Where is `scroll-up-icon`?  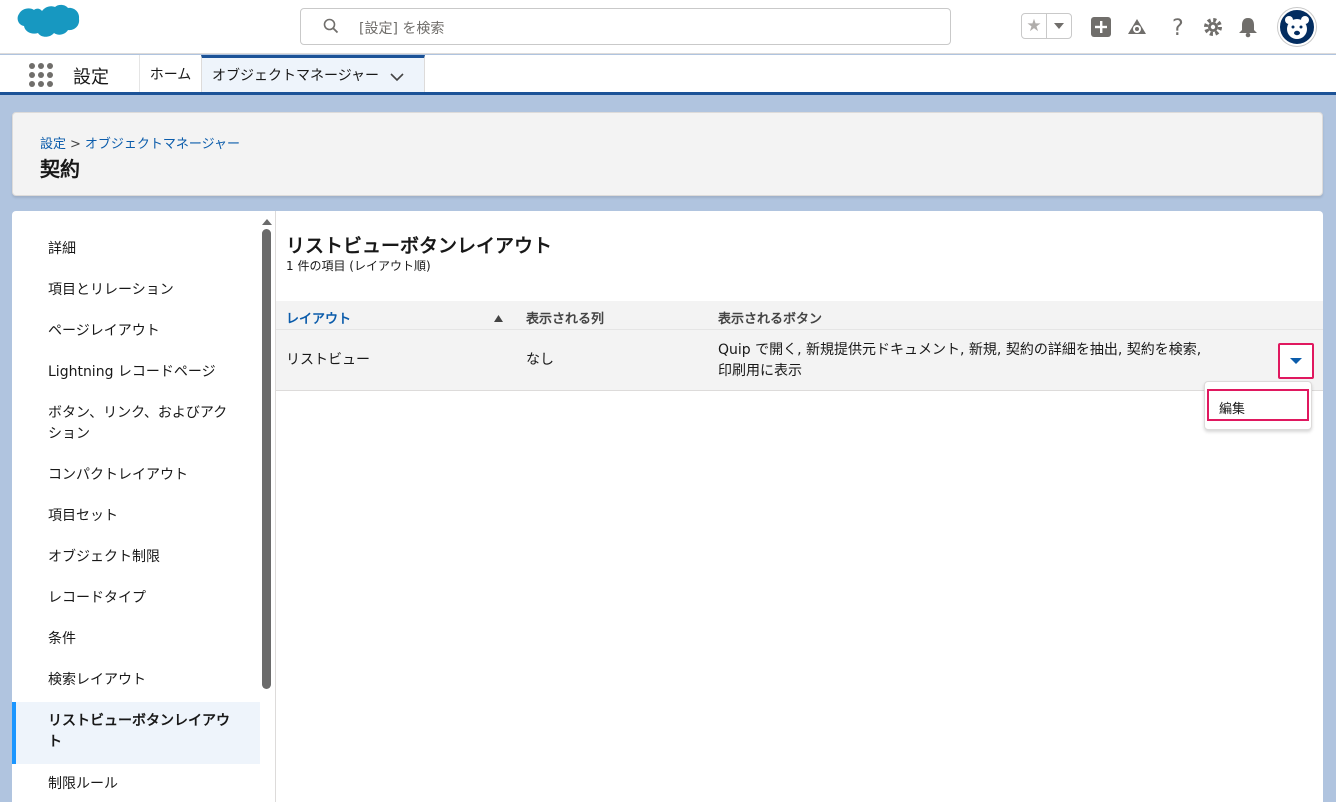
scroll-up-icon is located at coordinates (267, 220).